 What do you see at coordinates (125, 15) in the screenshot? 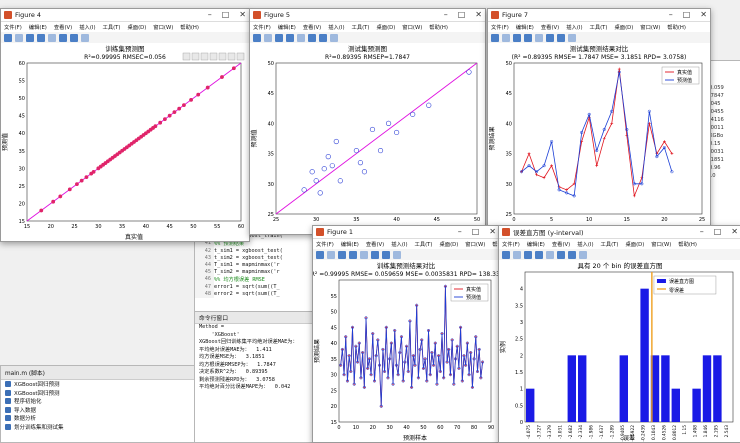
I see `title-bar: Figure 4 – □ ✕` at bounding box center [125, 15].